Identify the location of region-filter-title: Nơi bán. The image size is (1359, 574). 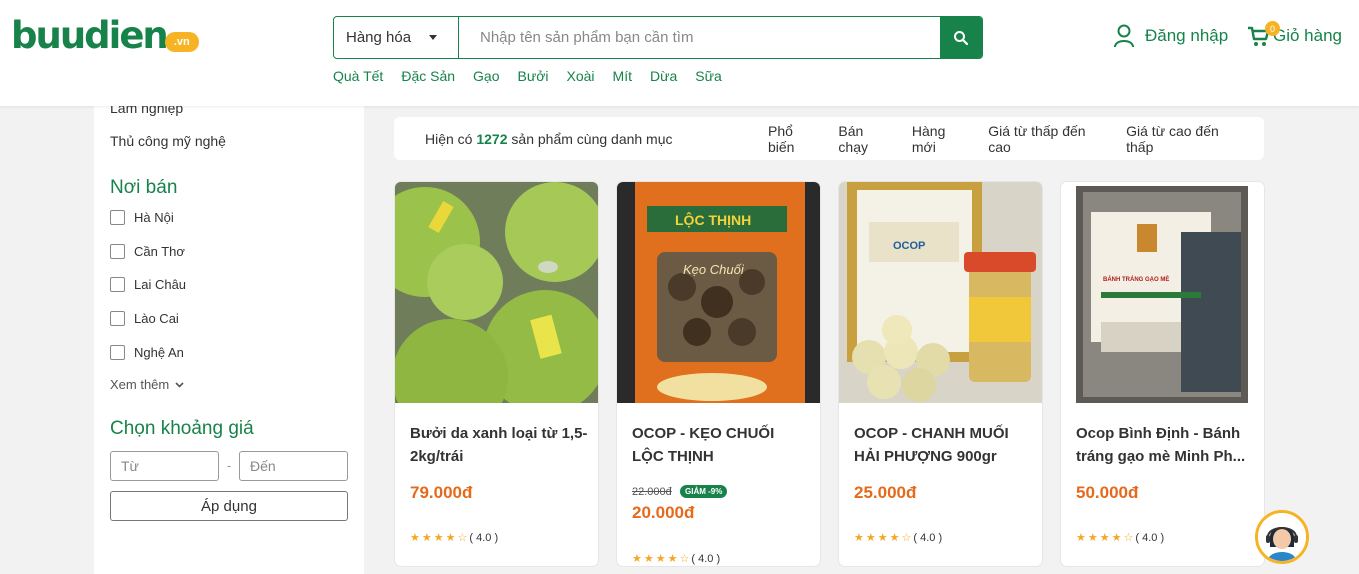
(144, 187).